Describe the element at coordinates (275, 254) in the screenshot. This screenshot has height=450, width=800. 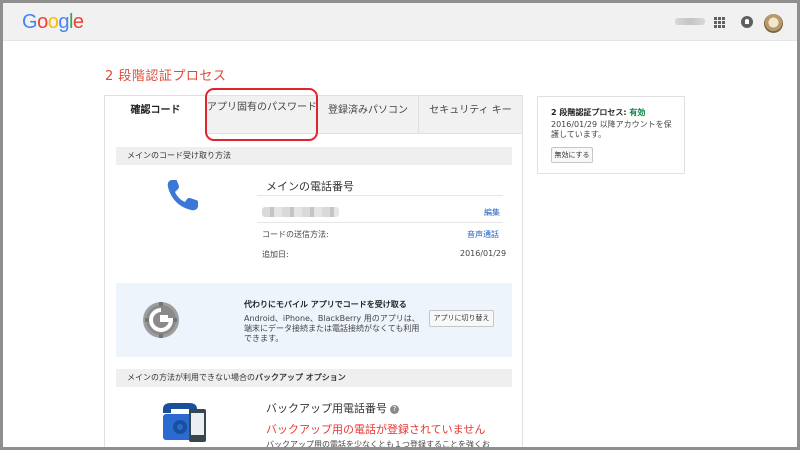
I see `added-date-label: 追加日:` at that location.